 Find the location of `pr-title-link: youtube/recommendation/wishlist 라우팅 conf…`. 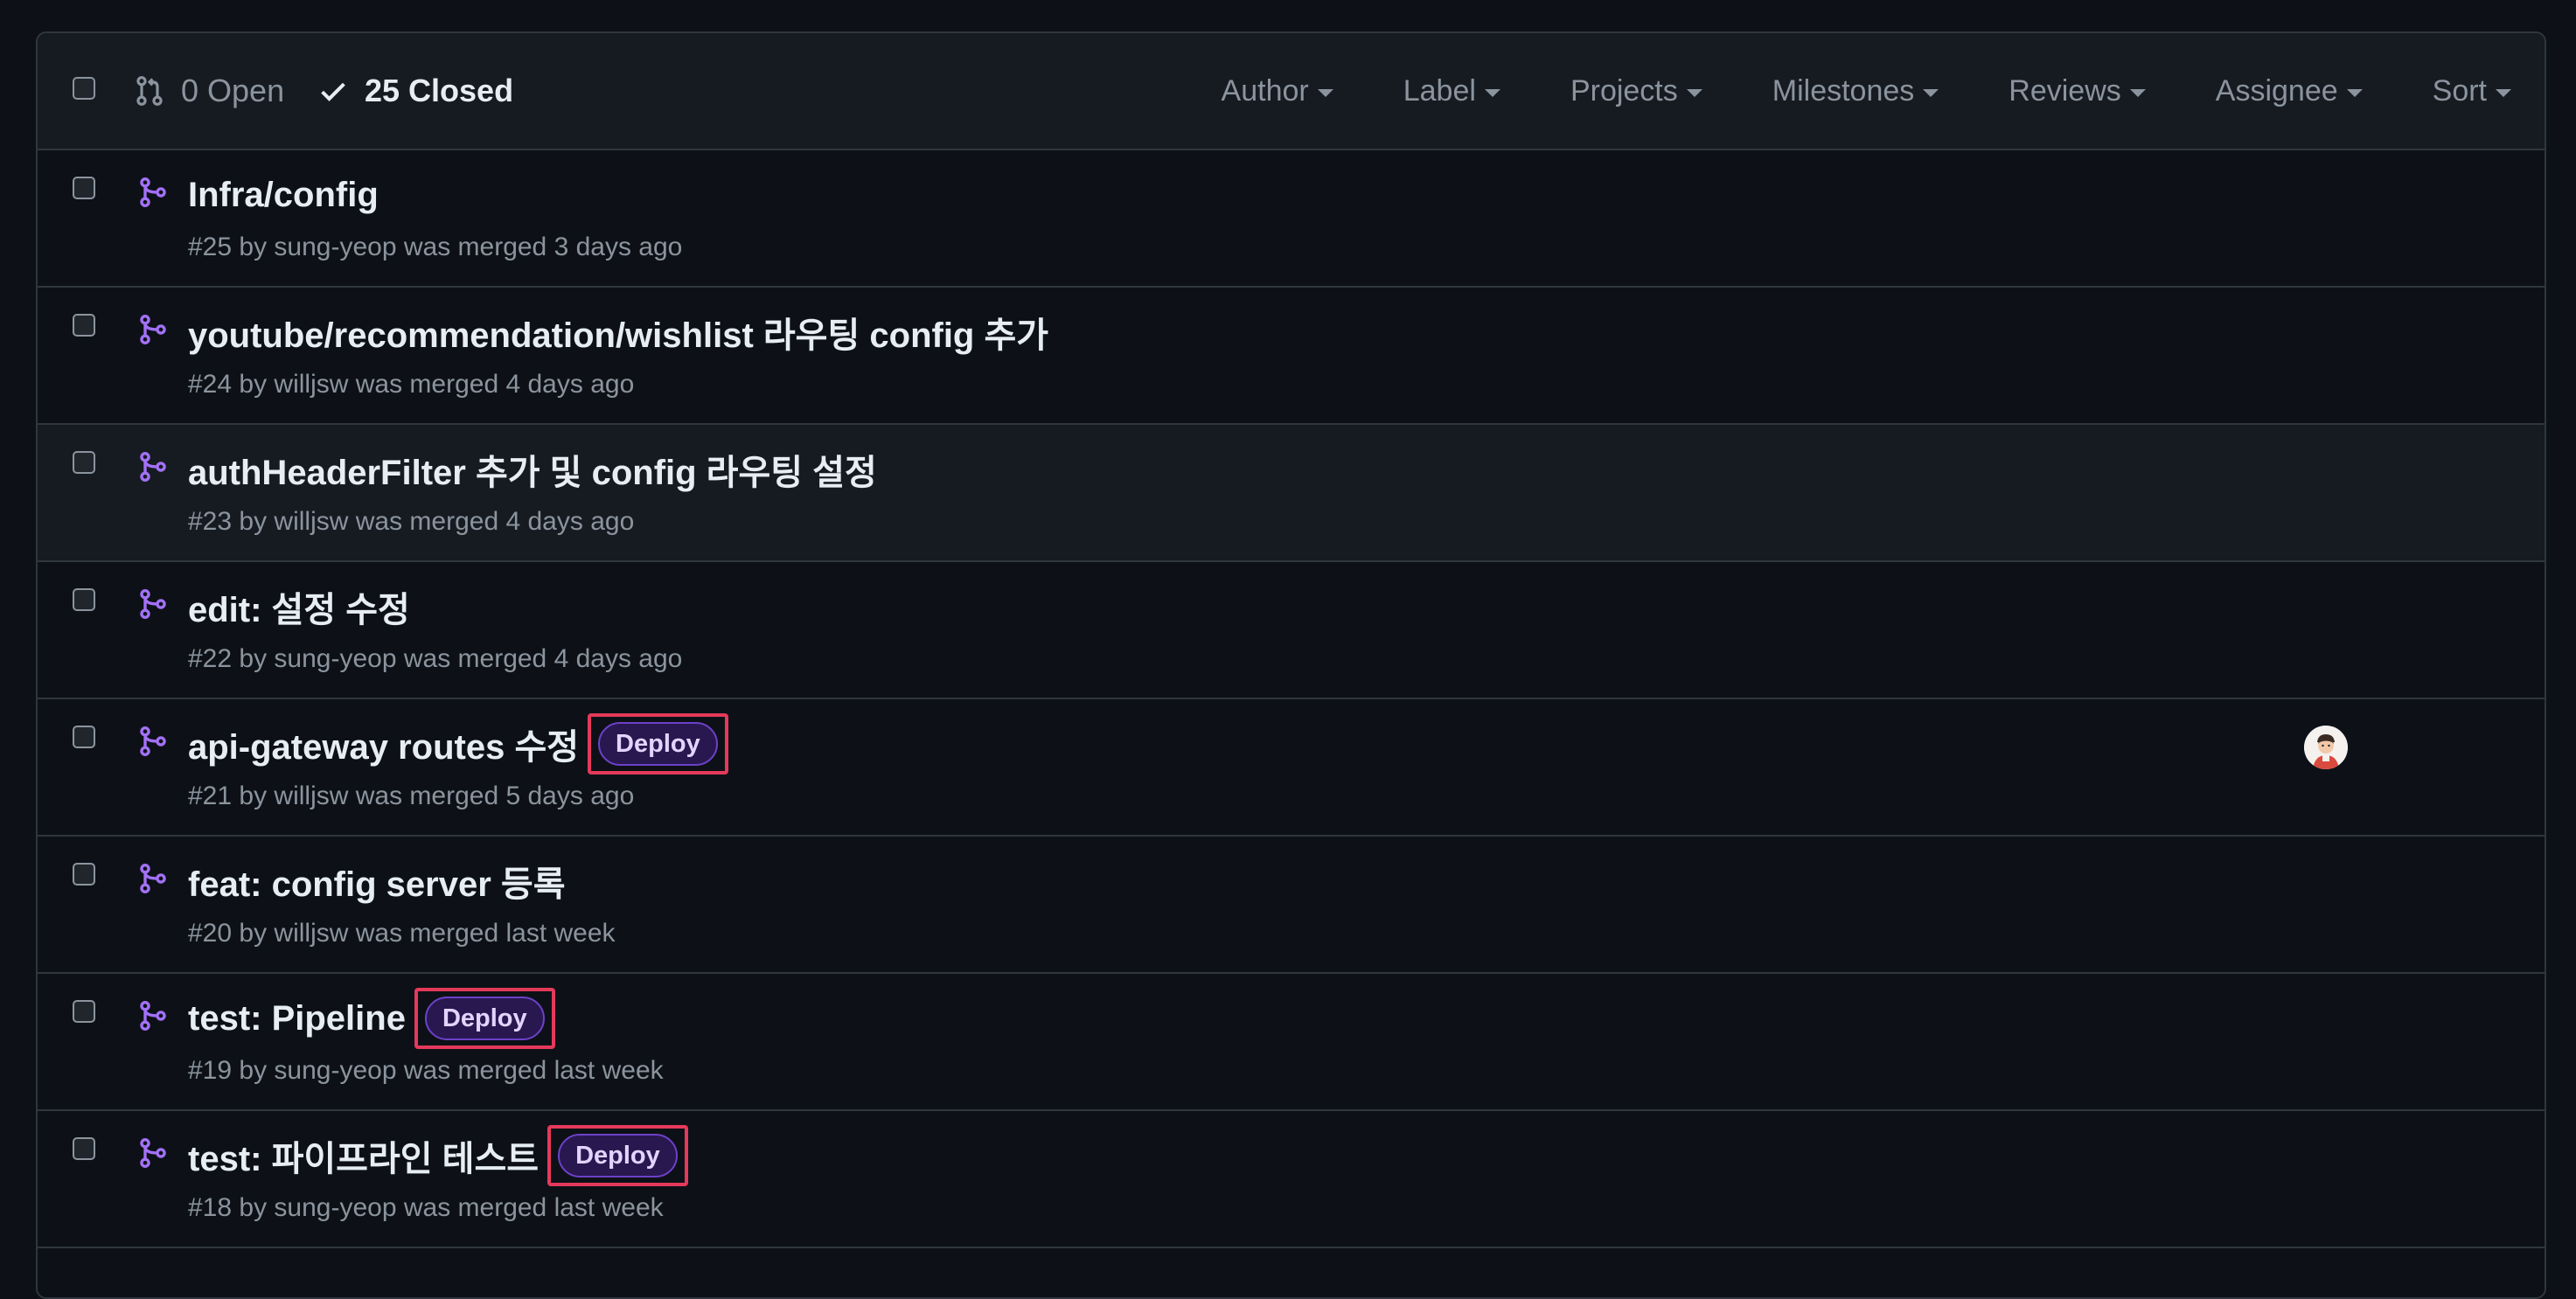

pr-title-link: youtube/recommendation/wishlist 라우팅 conf… is located at coordinates (618, 332).